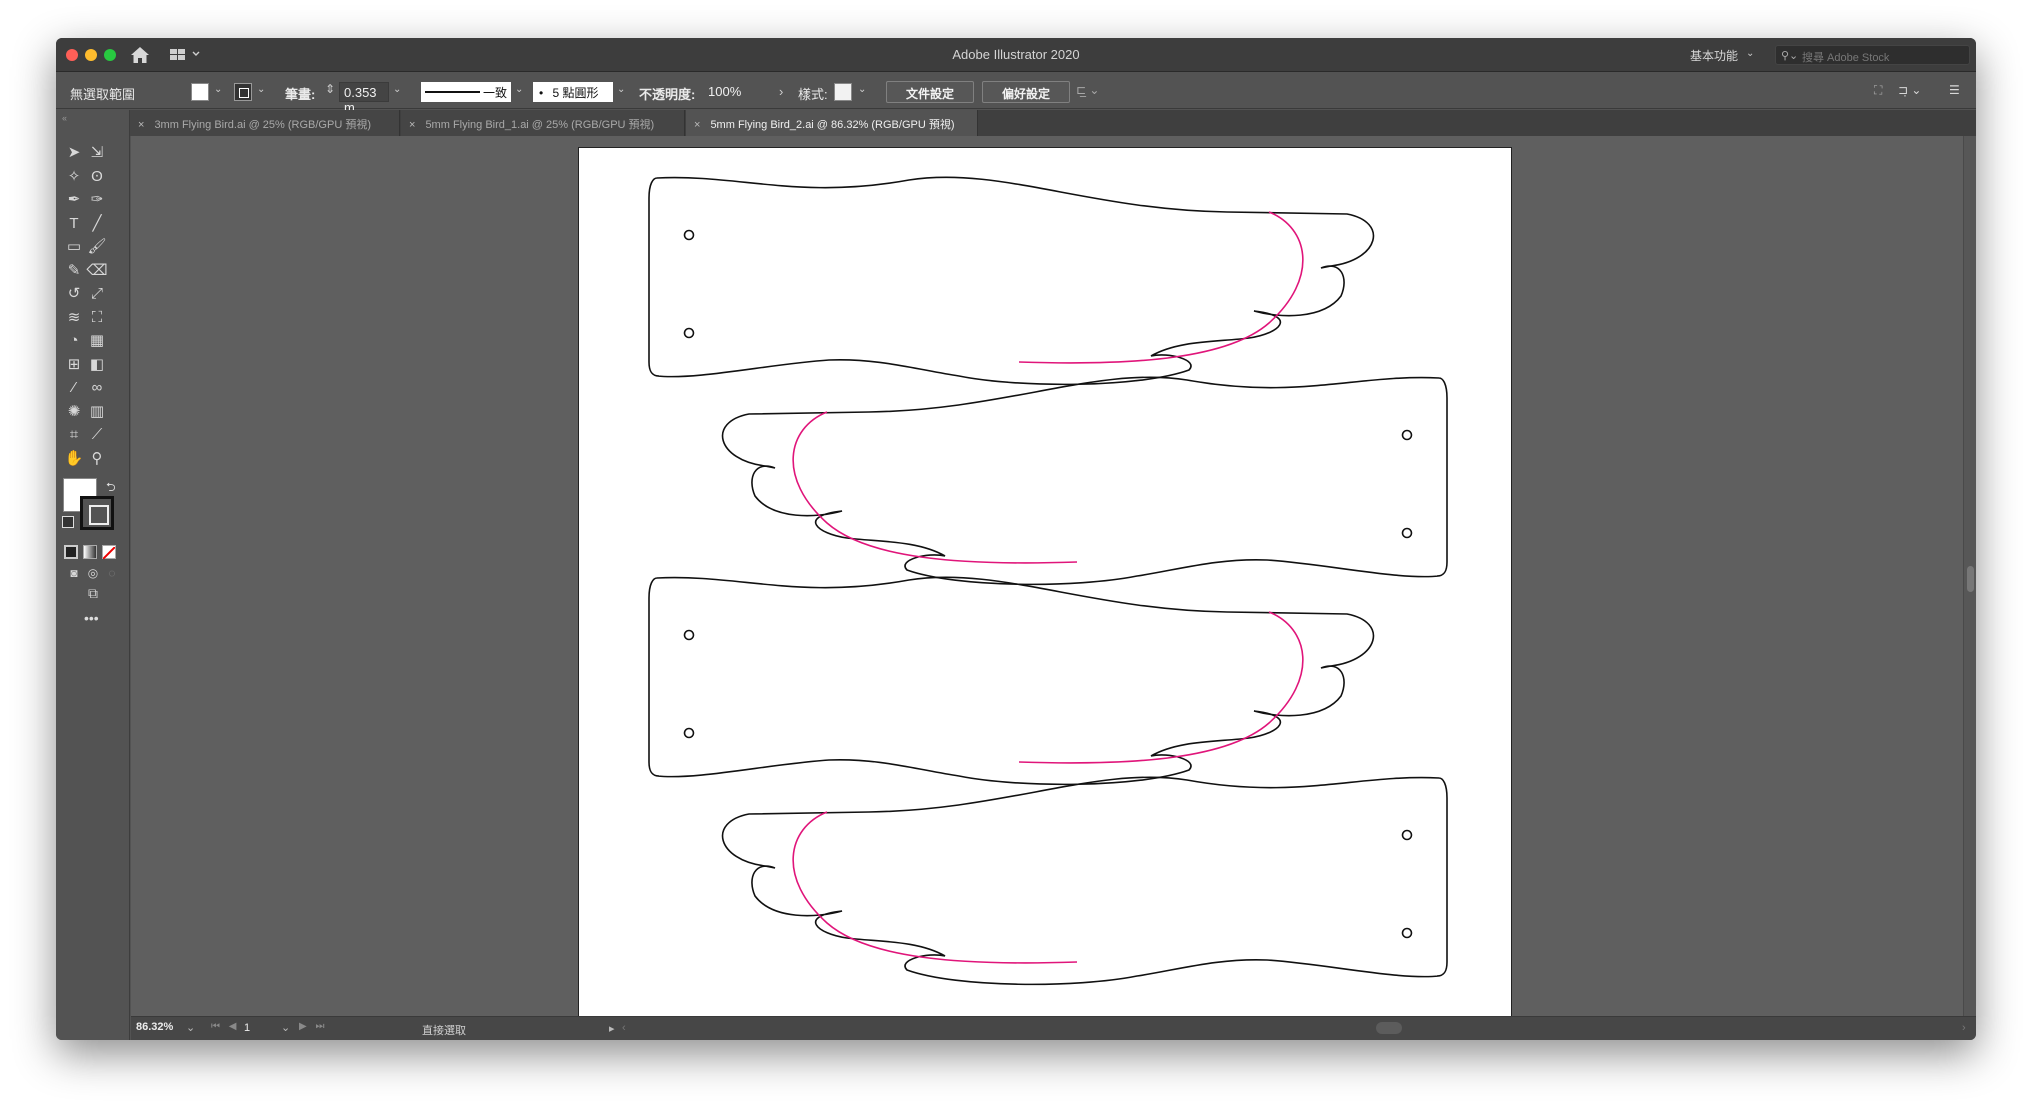 The height and width of the screenshot is (1115, 2032). I want to click on tab-document-2: × 5mm Flying Bird_1.ai @ 25% (RGB/GPU 預視), so click(543, 123).